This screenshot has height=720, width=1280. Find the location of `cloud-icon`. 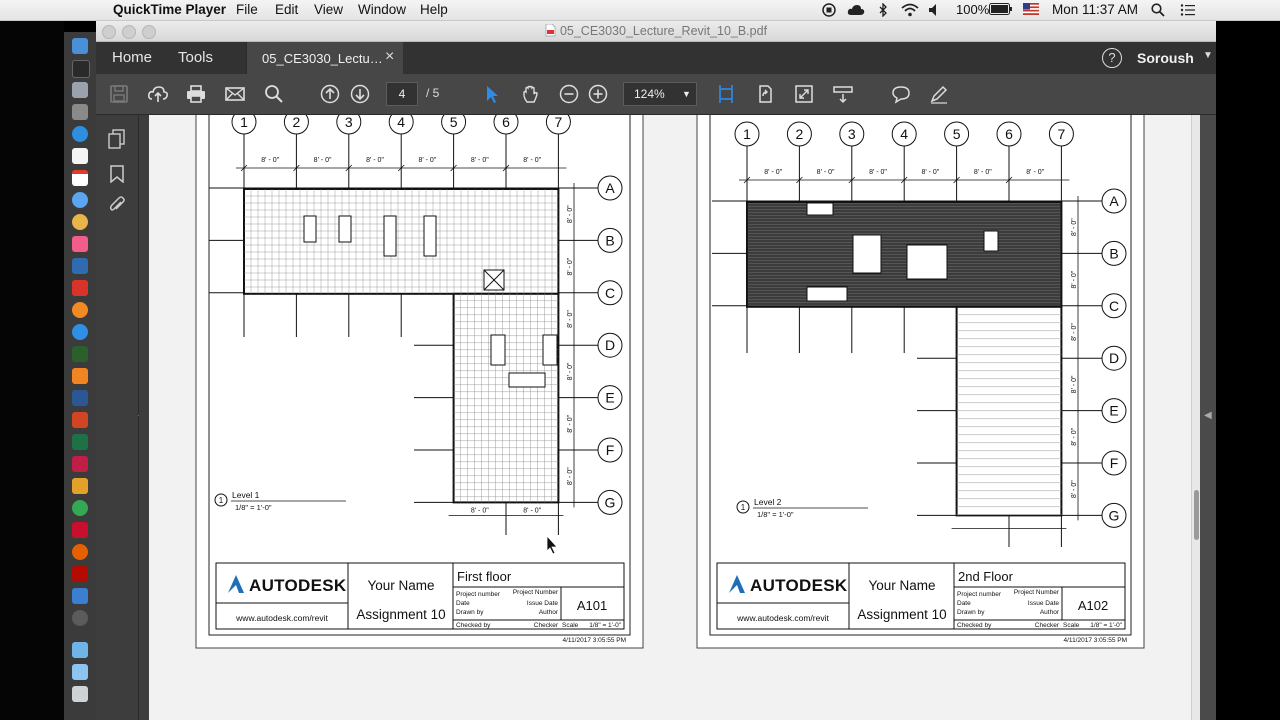

cloud-icon is located at coordinates (856, 10).